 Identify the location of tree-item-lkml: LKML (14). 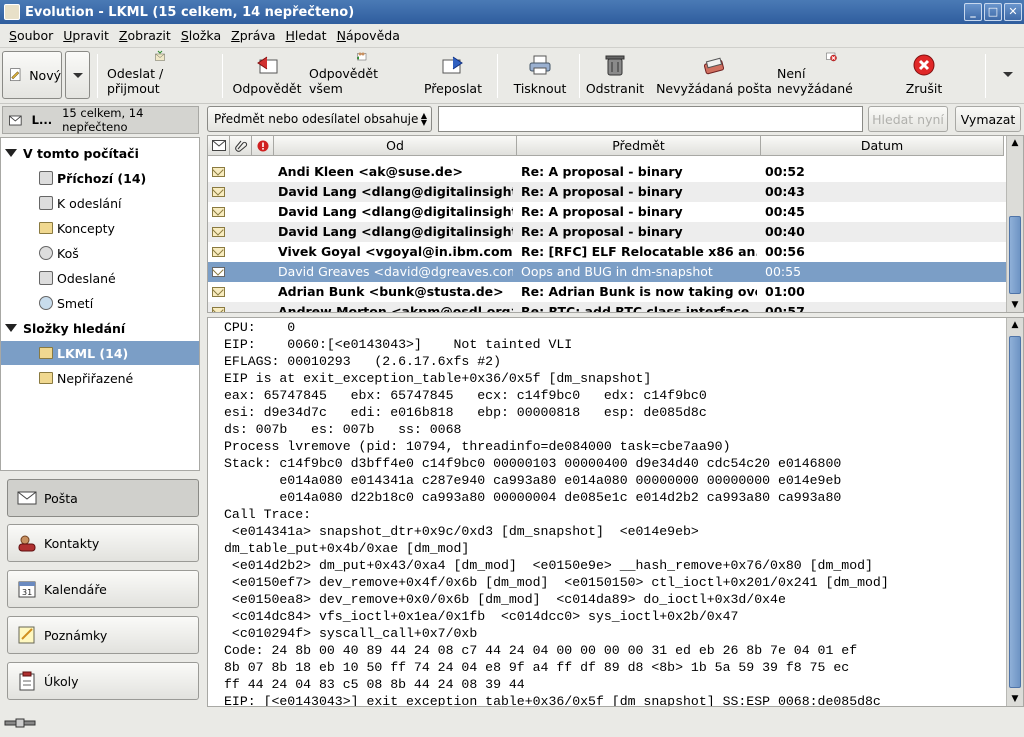
(100, 353).